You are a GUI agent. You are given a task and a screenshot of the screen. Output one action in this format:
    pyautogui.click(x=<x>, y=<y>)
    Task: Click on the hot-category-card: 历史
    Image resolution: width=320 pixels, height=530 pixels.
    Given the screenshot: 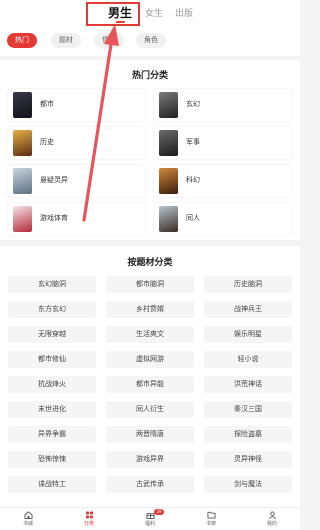 What is the action you would take?
    pyautogui.click(x=76, y=143)
    